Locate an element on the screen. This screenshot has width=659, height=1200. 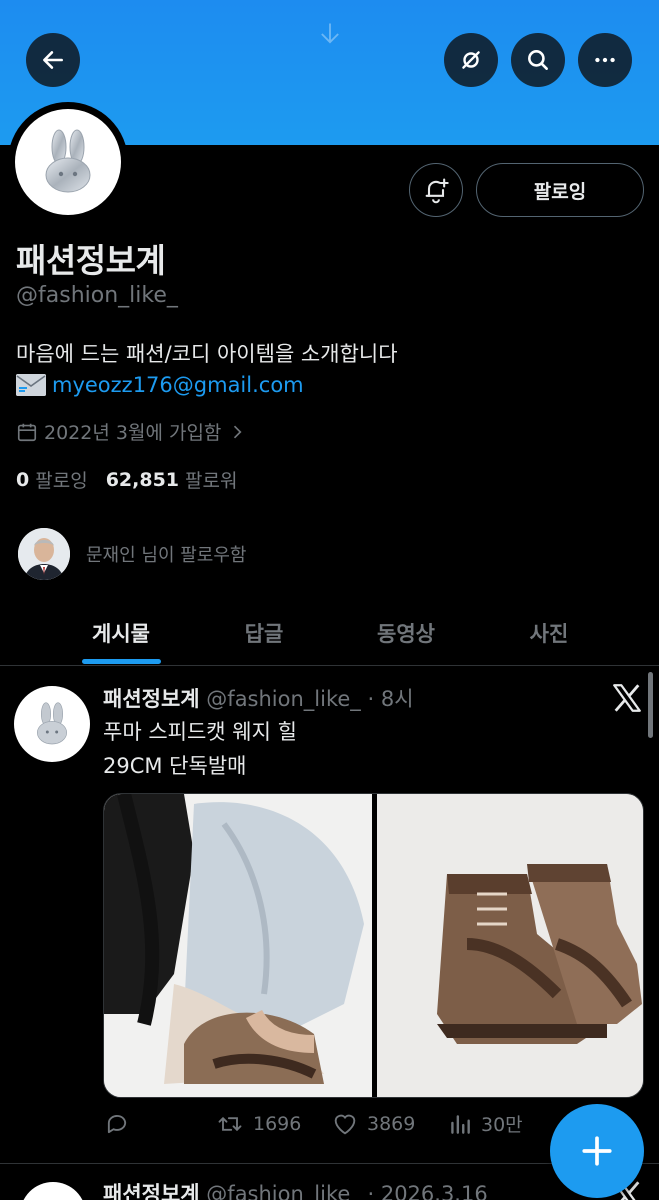
more-button is located at coordinates (605, 60).